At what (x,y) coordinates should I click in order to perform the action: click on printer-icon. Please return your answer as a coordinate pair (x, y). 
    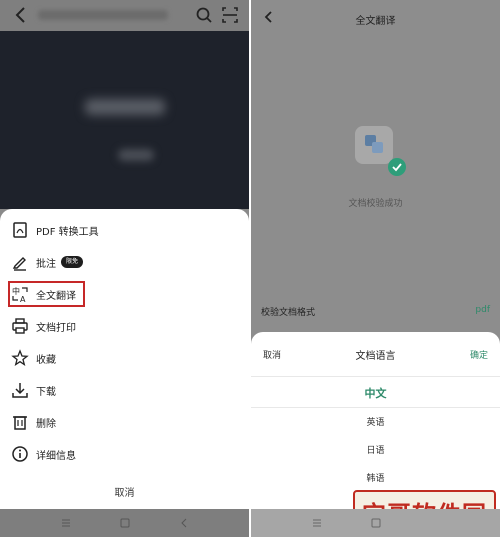
    Looking at the image, I should click on (20, 326).